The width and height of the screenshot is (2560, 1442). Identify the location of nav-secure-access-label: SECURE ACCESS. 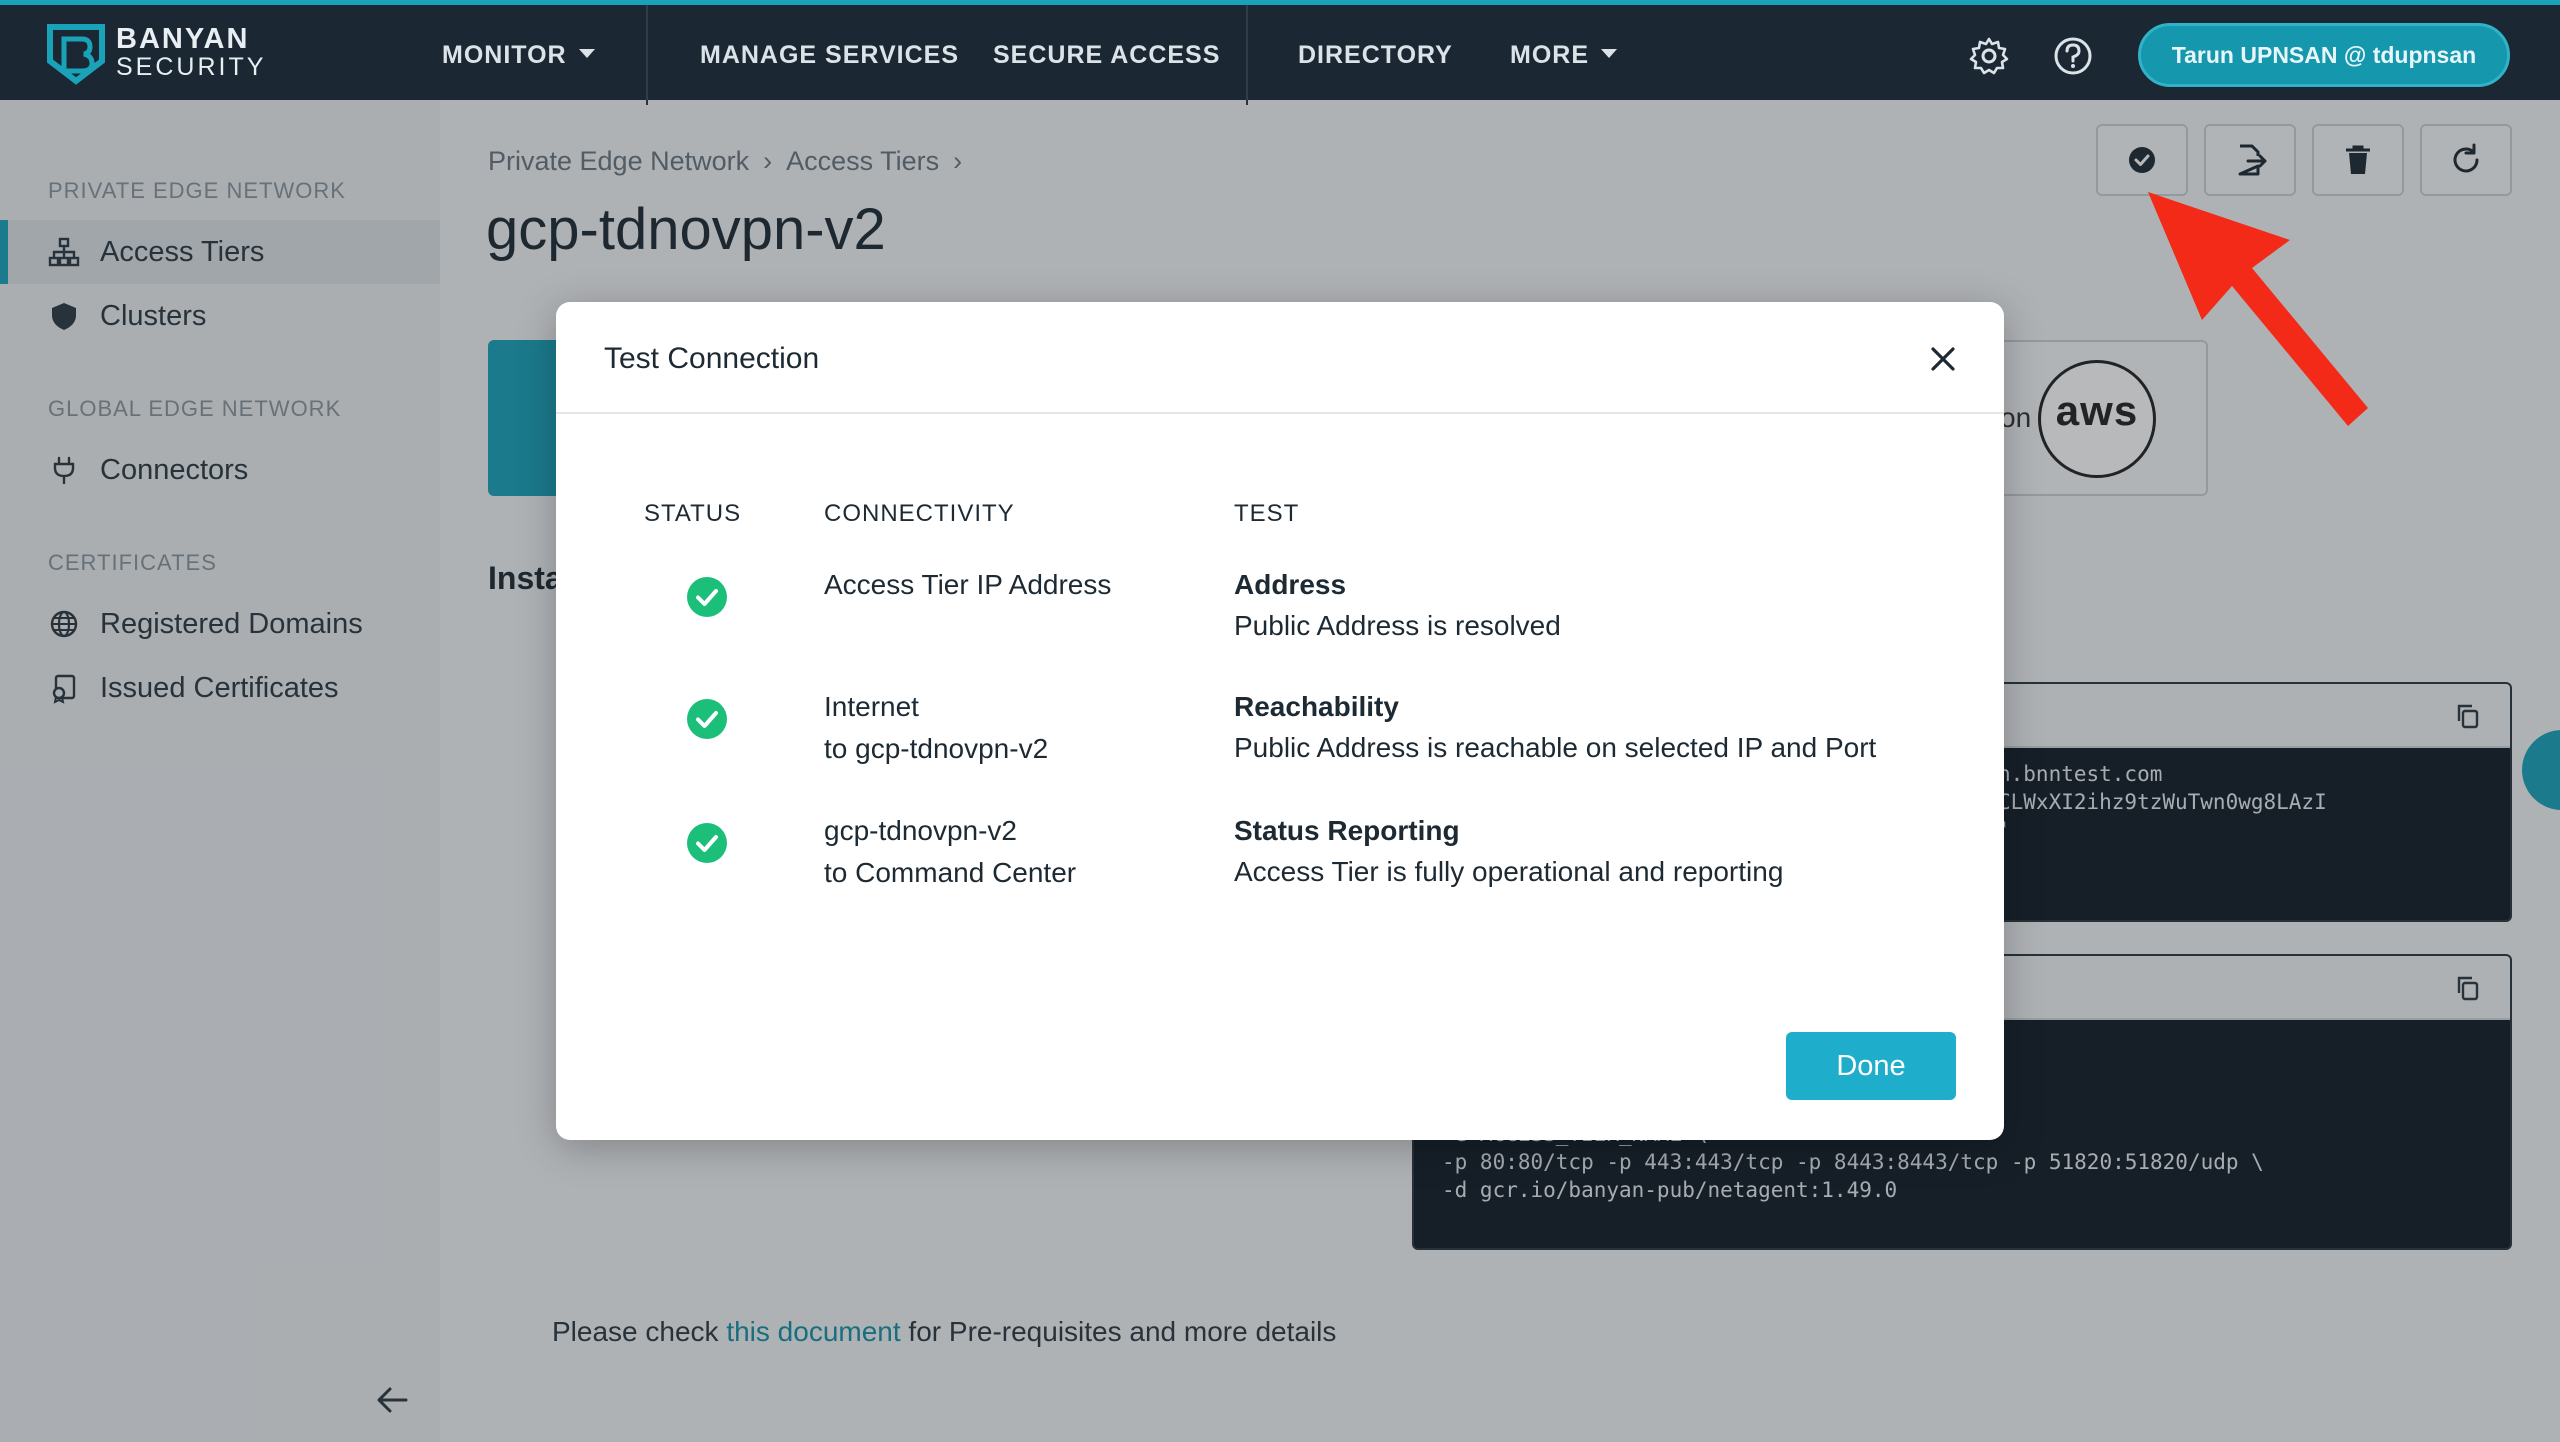
(1107, 55).